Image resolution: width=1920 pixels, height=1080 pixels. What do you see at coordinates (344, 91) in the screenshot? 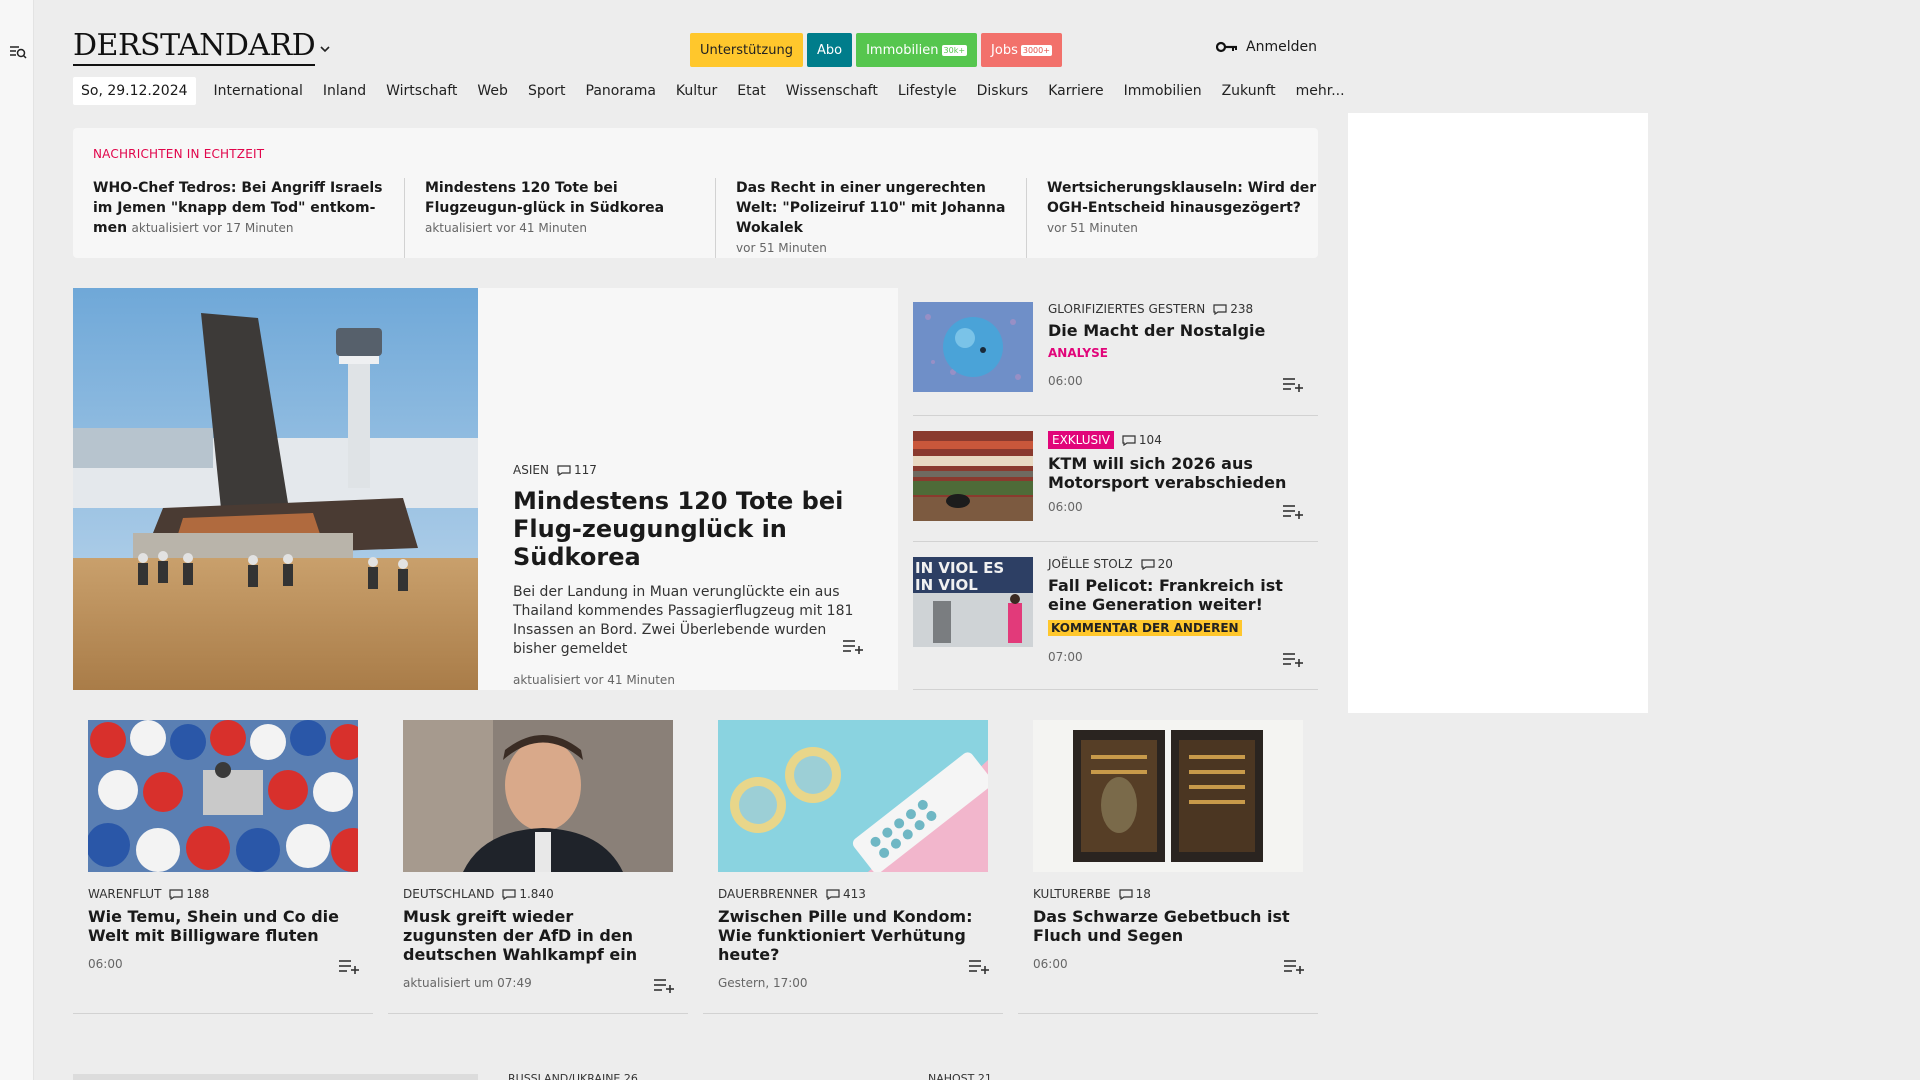
I see `nav-inland: Inland` at bounding box center [344, 91].